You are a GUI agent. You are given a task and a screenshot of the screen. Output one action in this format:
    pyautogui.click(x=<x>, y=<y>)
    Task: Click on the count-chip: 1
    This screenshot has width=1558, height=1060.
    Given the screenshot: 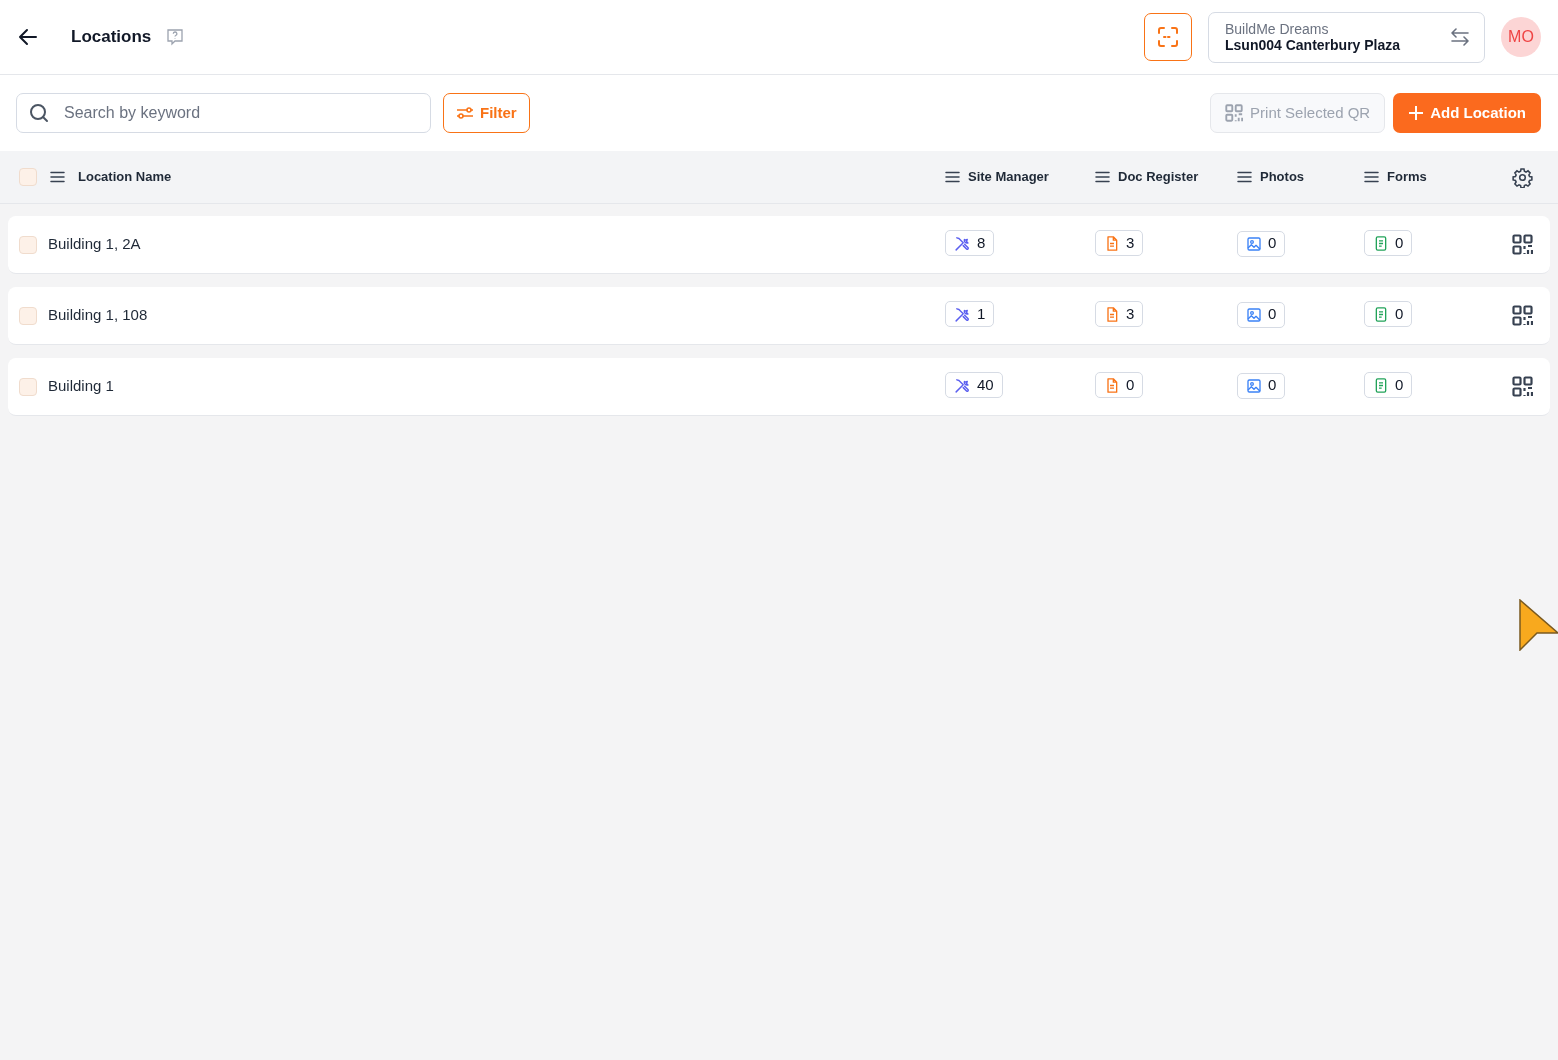 What is the action you would take?
    pyautogui.click(x=970, y=314)
    